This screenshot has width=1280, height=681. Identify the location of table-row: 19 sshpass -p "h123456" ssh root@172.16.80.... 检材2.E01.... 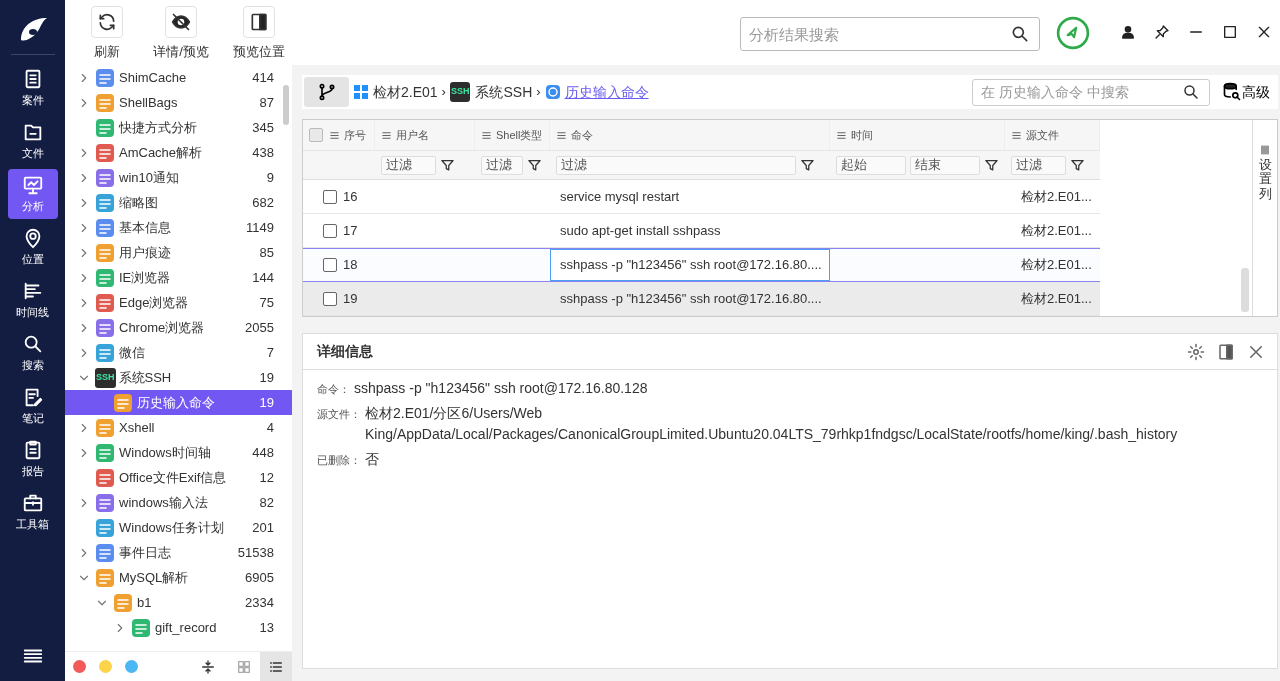
(701, 299).